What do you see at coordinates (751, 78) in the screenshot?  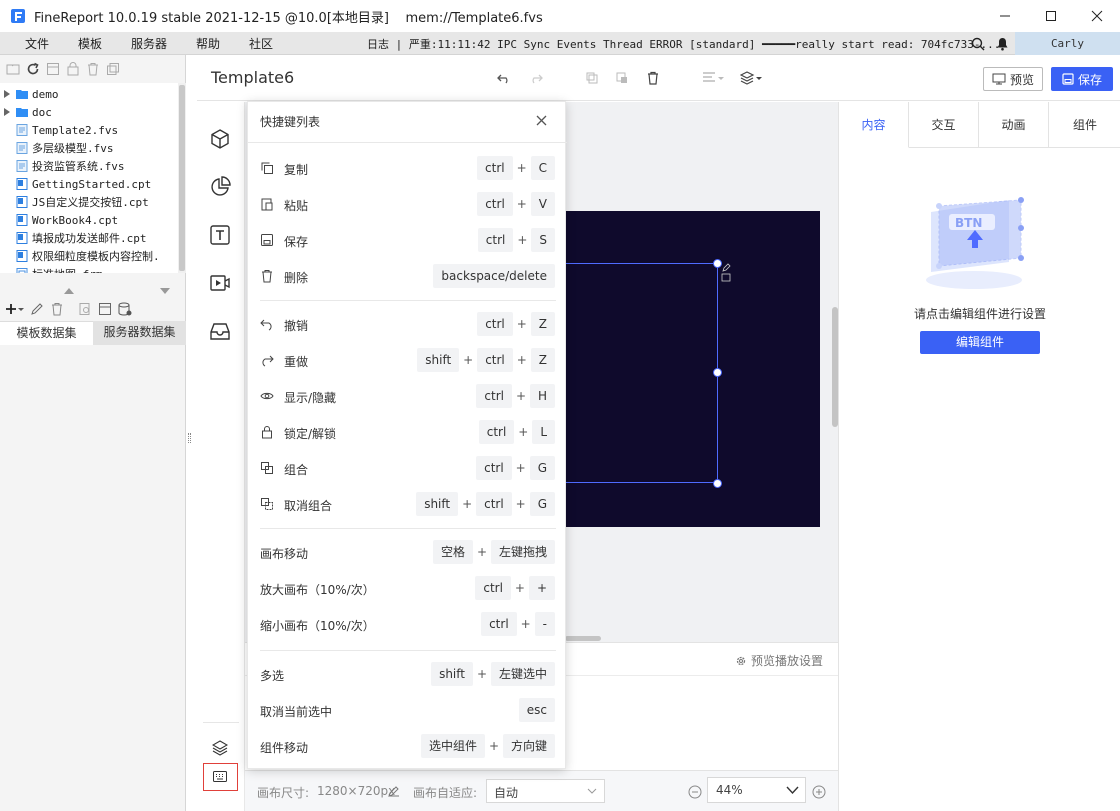 I see `layer-dropdown-icon` at bounding box center [751, 78].